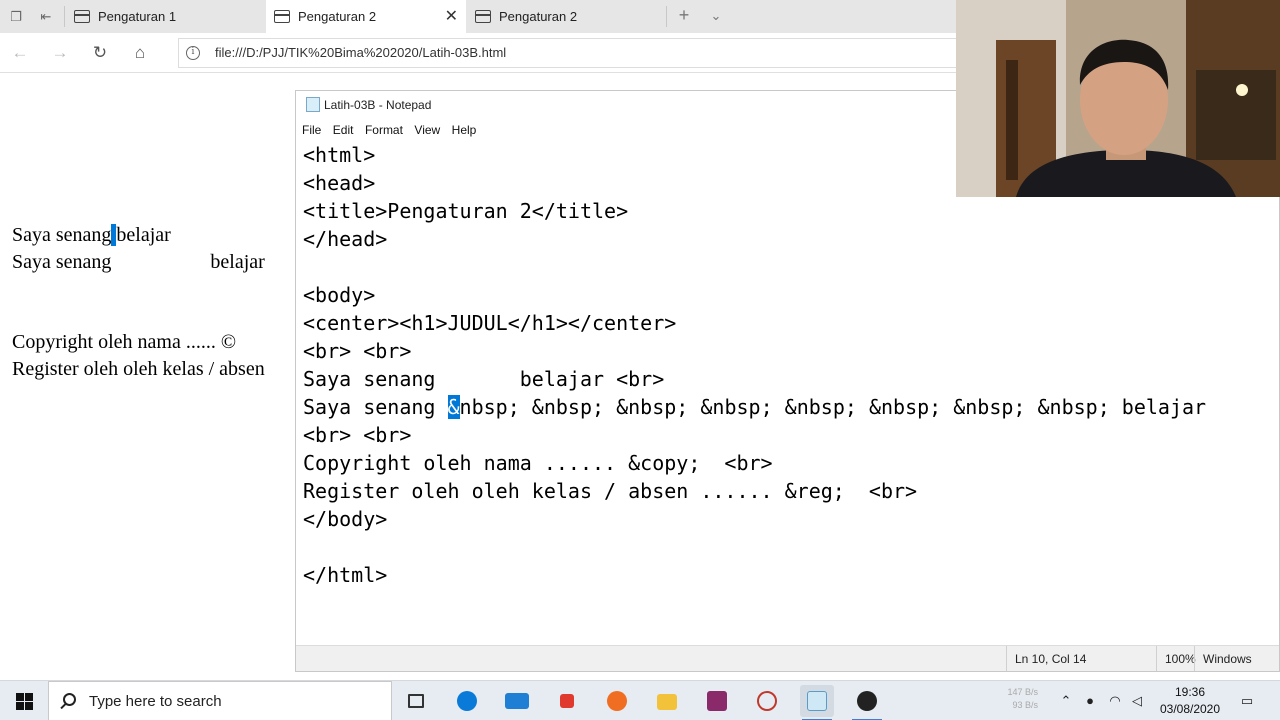 This screenshot has width=1280, height=720. Describe the element at coordinates (464, 130) in the screenshot. I see `menu-help: Help` at that location.